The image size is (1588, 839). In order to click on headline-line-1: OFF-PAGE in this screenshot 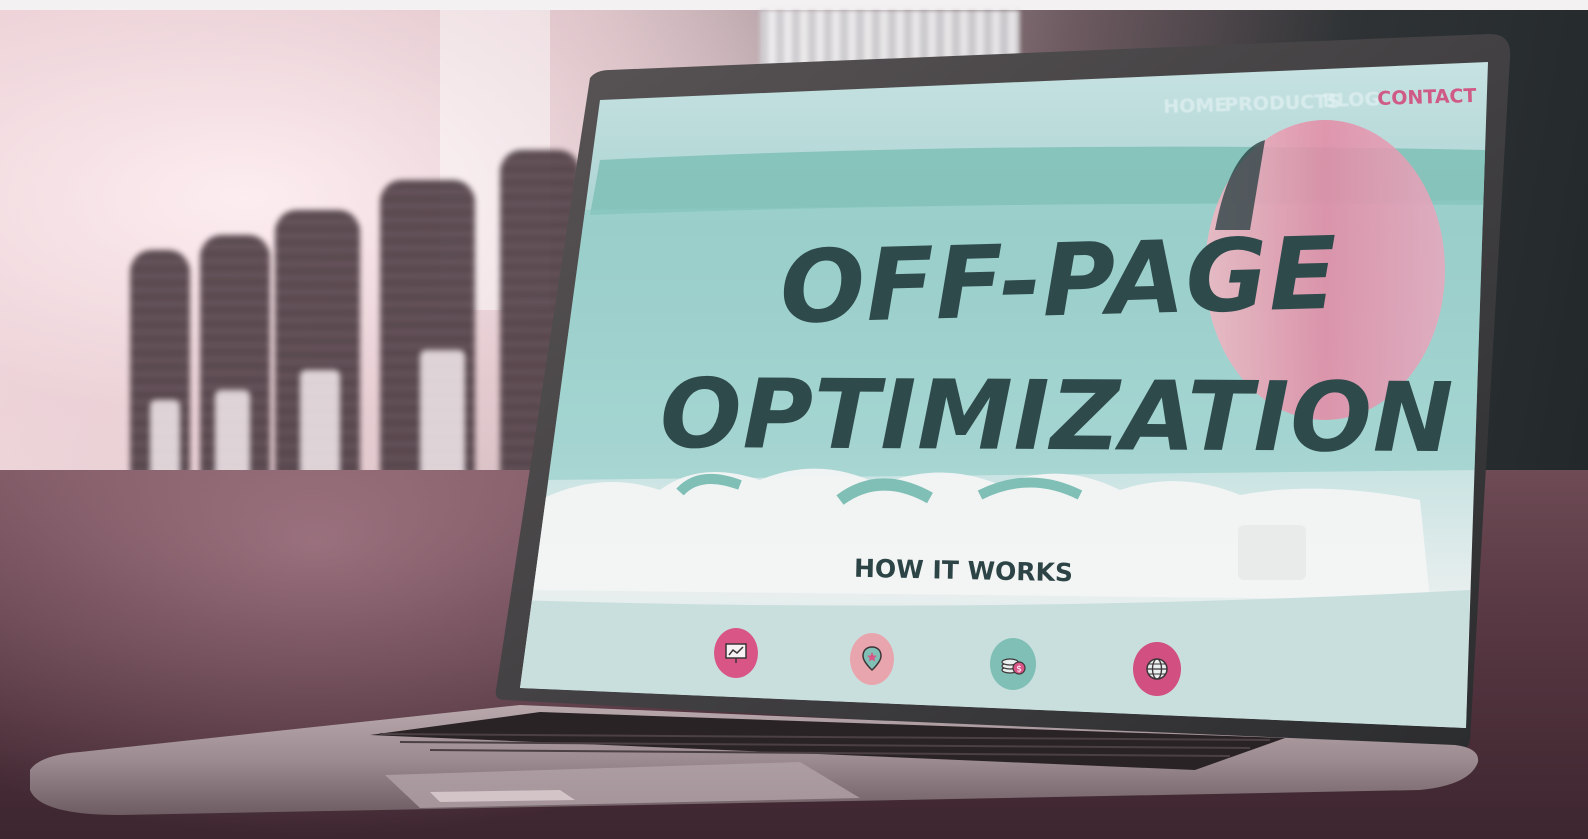, I will do `click(1059, 280)`.